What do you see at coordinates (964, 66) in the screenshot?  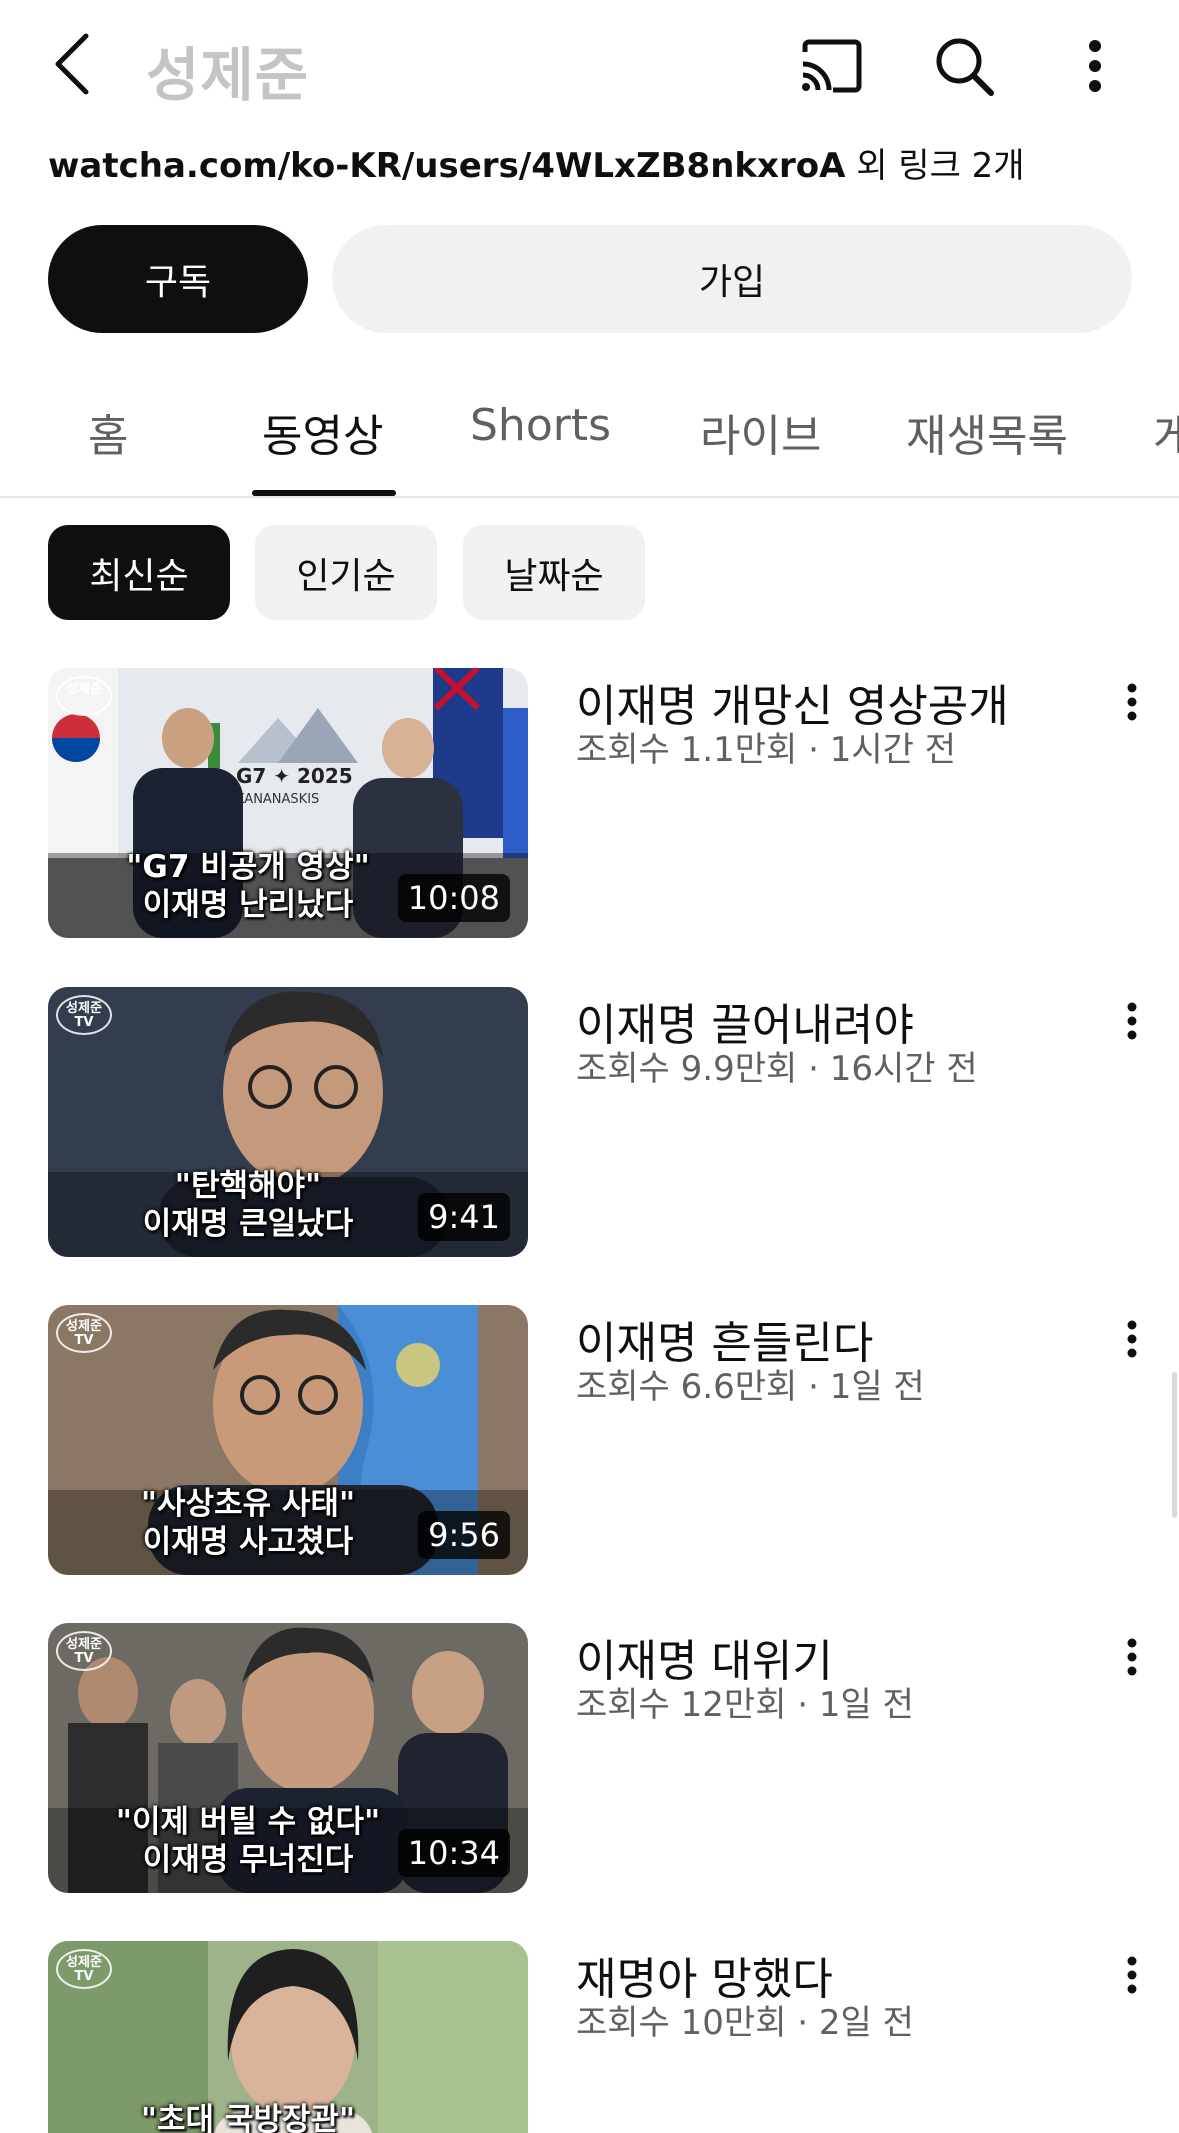 I see `search-icon` at bounding box center [964, 66].